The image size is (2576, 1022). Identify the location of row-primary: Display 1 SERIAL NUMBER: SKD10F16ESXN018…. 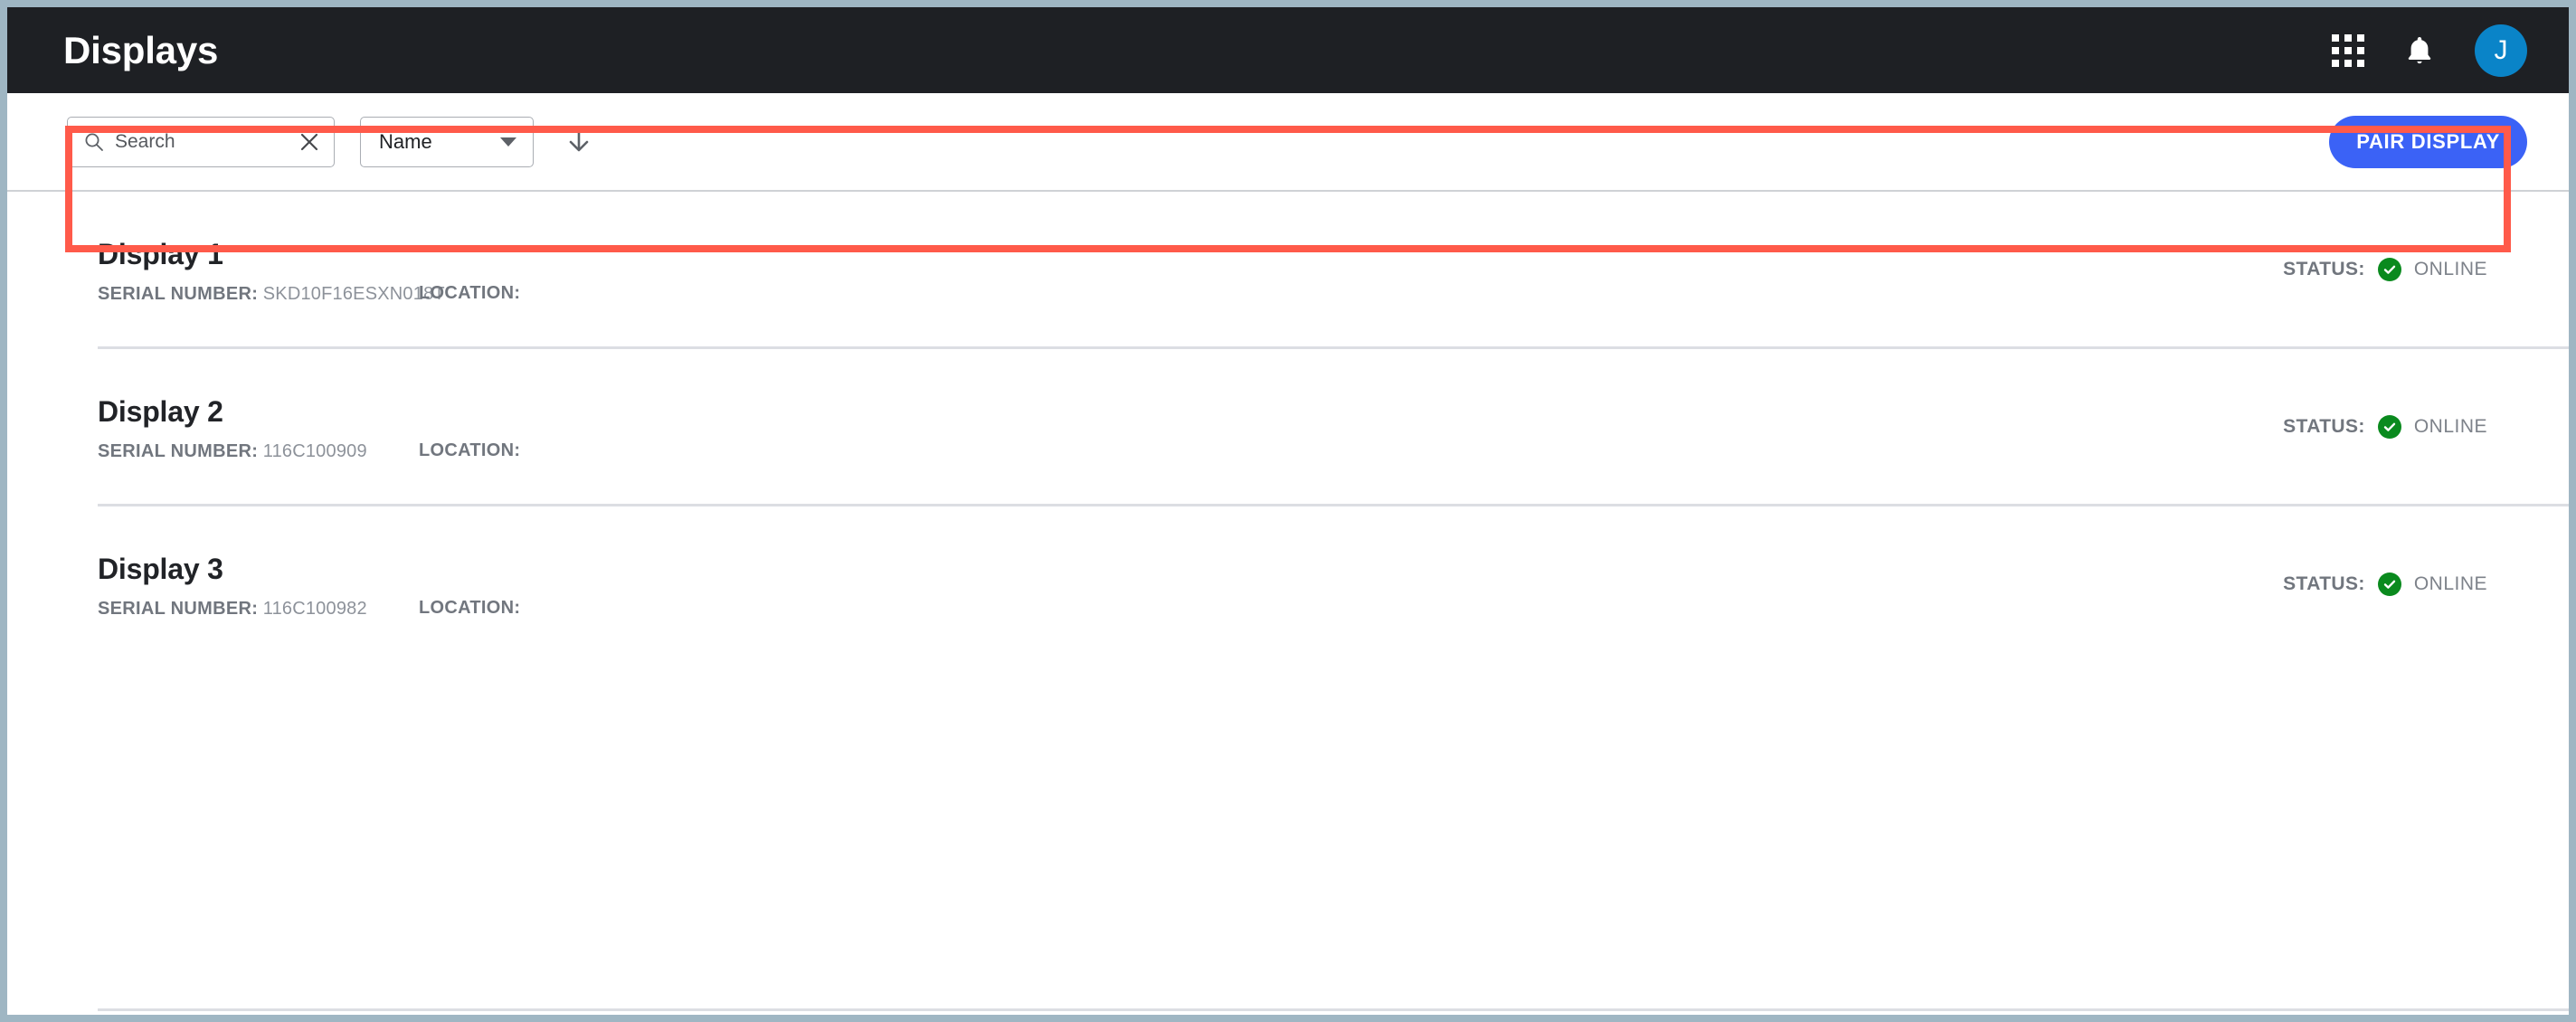
(271, 269).